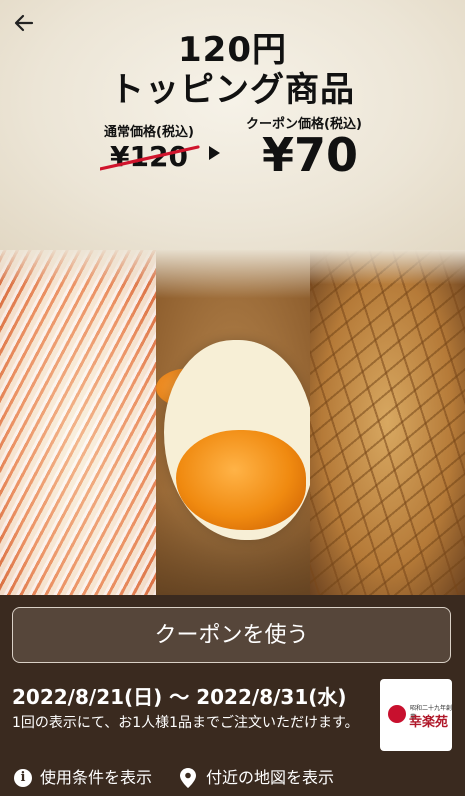 The width and height of the screenshot is (465, 796). What do you see at coordinates (232, 90) in the screenshot?
I see `title-product: トッピング商品` at bounding box center [232, 90].